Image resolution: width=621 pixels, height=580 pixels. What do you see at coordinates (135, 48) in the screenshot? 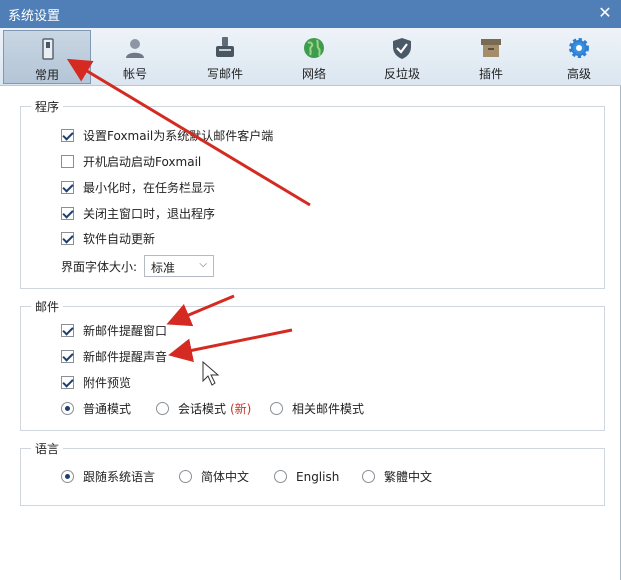
I see `account-icon` at bounding box center [135, 48].